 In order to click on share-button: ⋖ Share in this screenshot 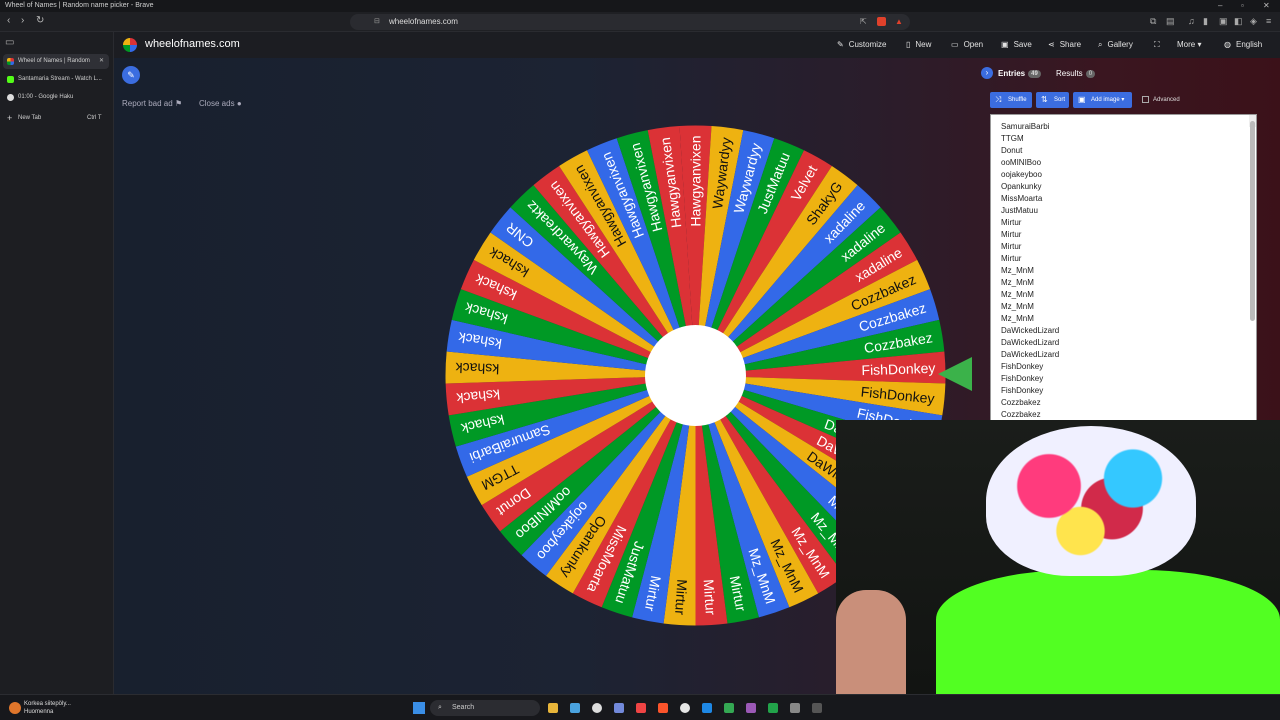, I will do `click(1064, 44)`.